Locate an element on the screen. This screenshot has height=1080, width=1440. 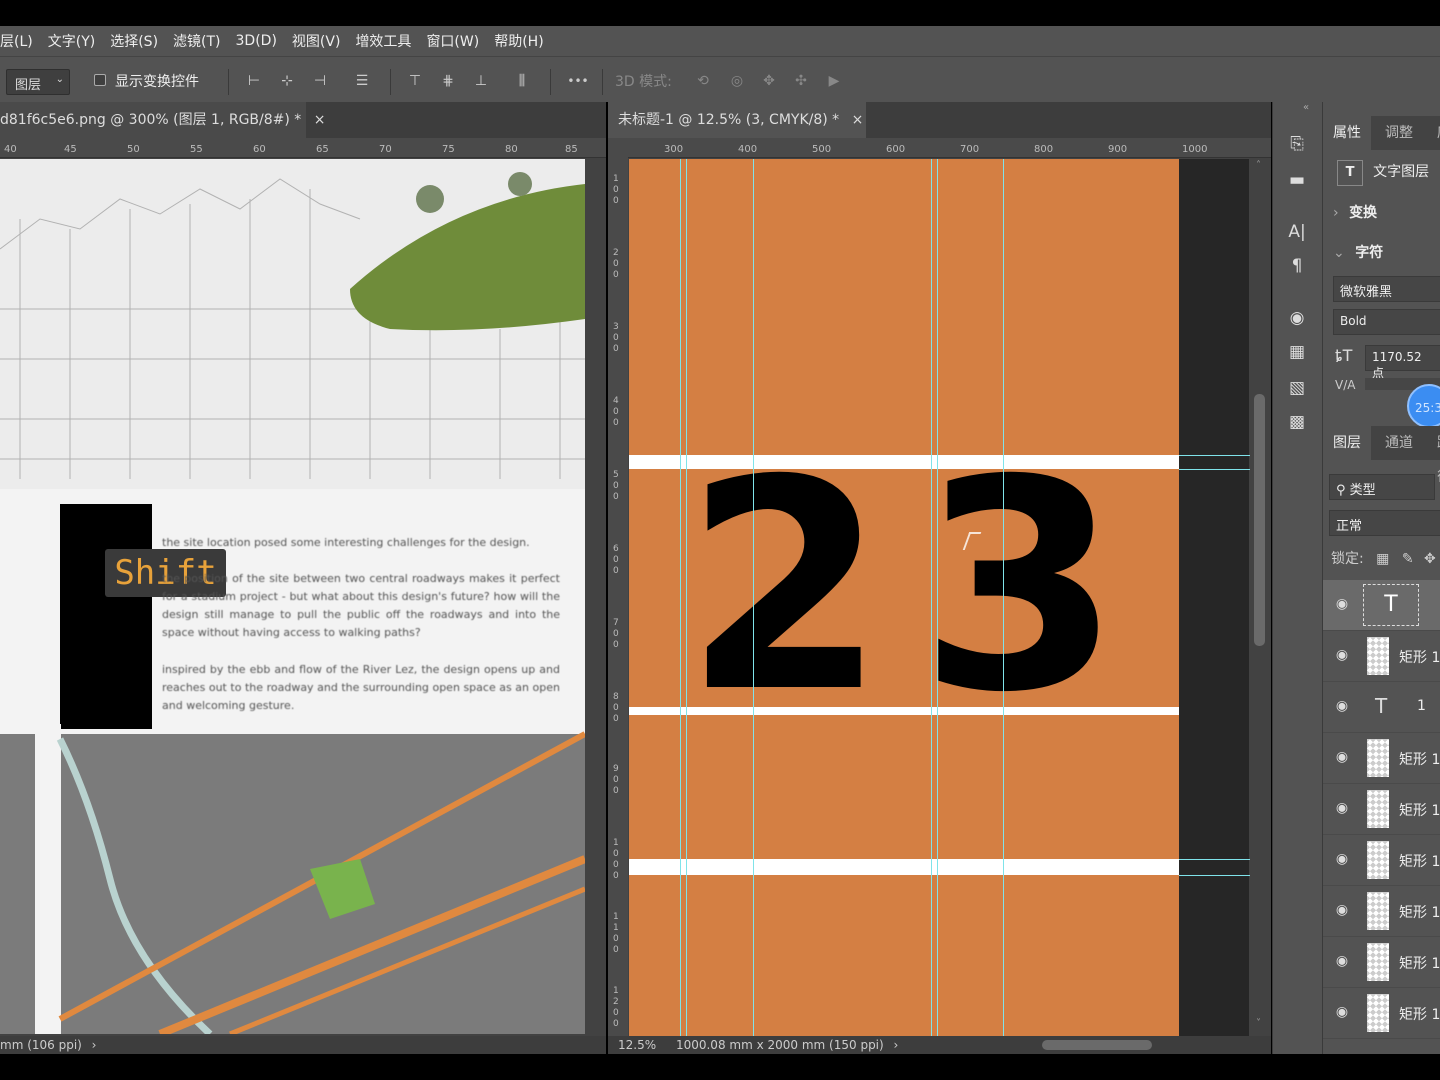
distribute-vertical-icon: ⫼ is located at coordinates (522, 81).